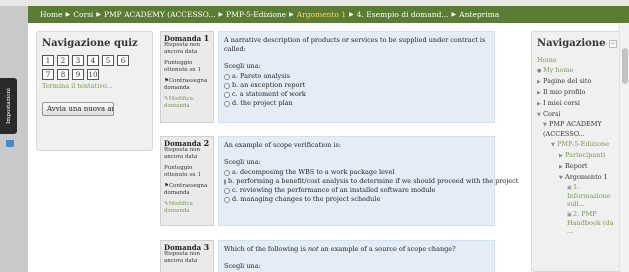  What do you see at coordinates (577, 70) in the screenshot?
I see `nav-myhome-link: ● My home` at bounding box center [577, 70].